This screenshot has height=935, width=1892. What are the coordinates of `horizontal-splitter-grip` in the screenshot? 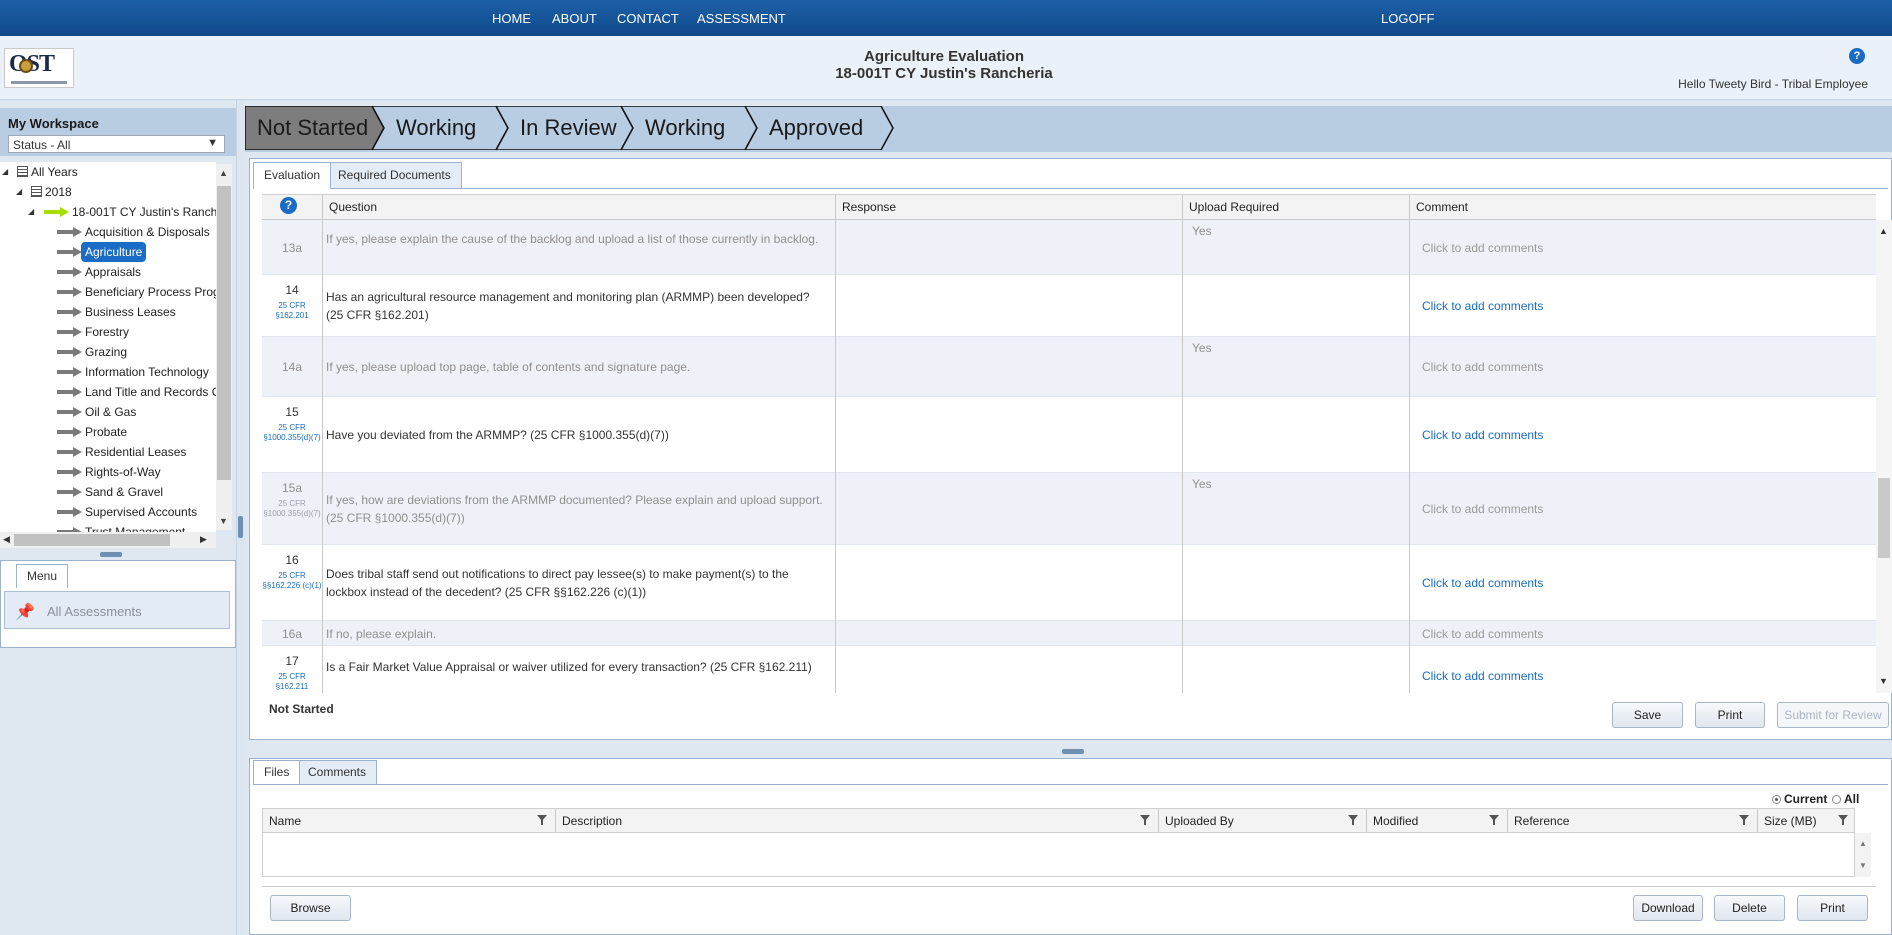 It's located at (1073, 751).